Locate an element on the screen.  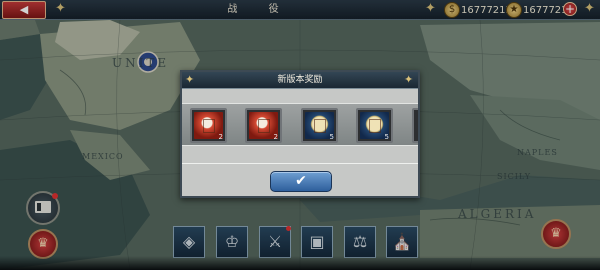
dialog-title: 新版本奖励 is located at coordinates (300, 80).